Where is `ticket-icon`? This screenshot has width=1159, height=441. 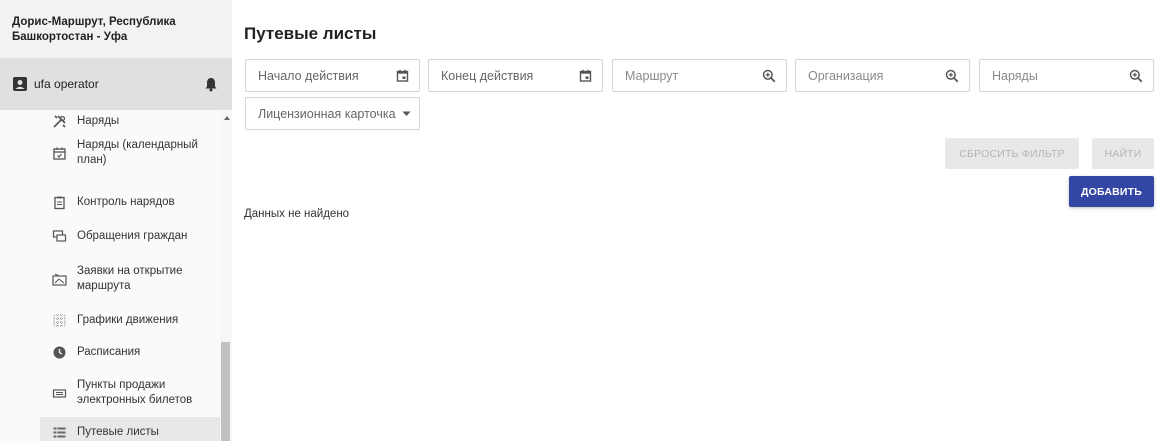
ticket-icon is located at coordinates (59, 393).